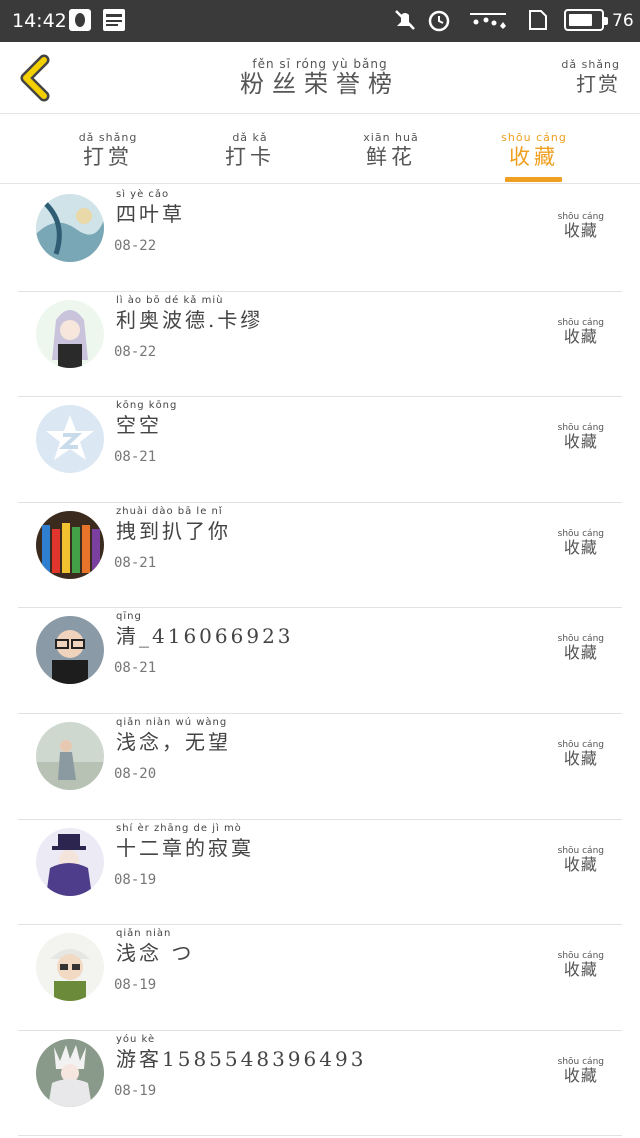 This screenshot has width=640, height=1138. Describe the element at coordinates (173, 524) in the screenshot. I see `user-name-block: zhuài dào bā le nǐ 拽到扒了你` at that location.